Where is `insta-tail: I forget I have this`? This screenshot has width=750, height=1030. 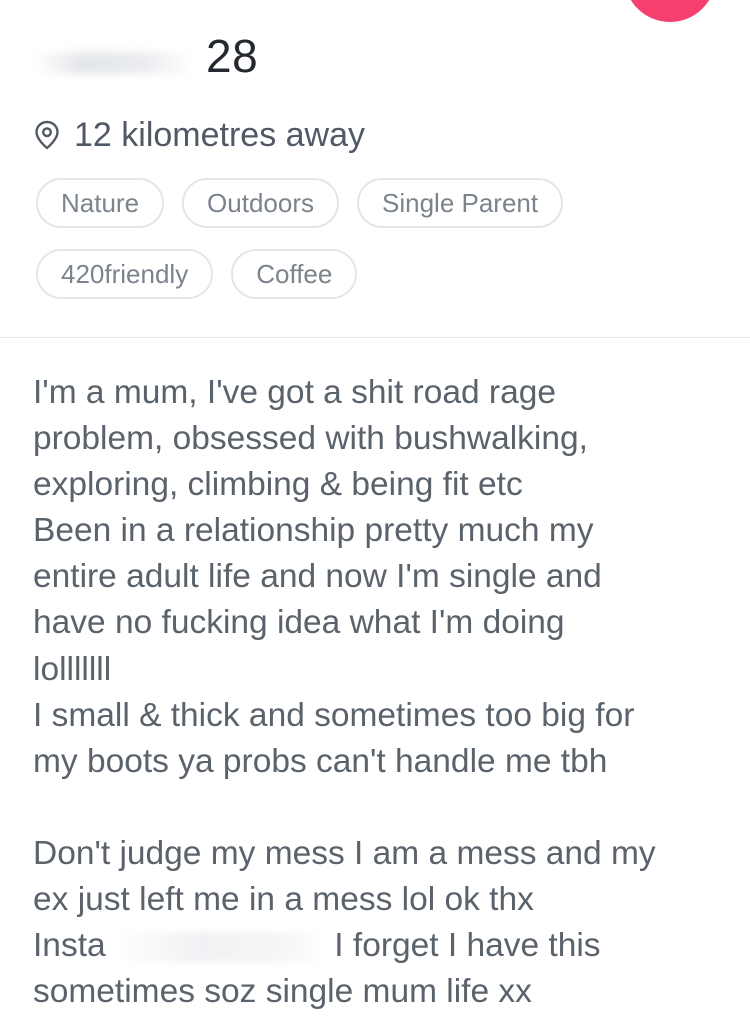
insta-tail: I forget I have this is located at coordinates (467, 946).